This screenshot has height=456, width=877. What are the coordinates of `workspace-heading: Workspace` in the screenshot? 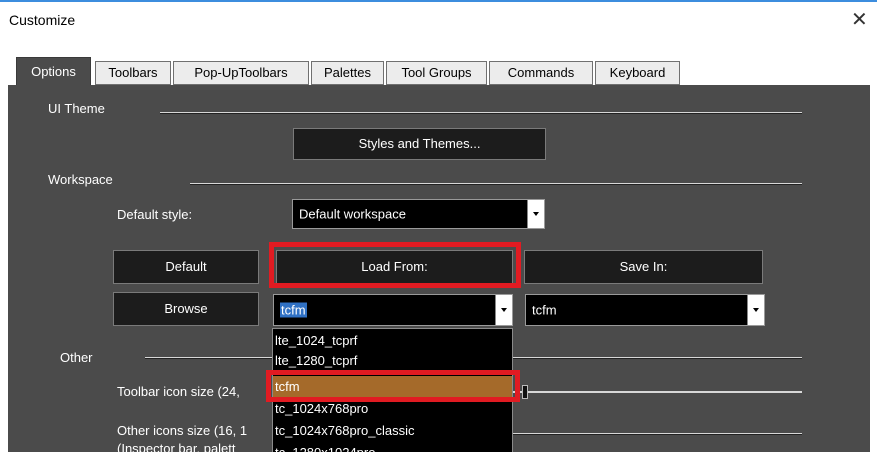 It's located at (80, 179).